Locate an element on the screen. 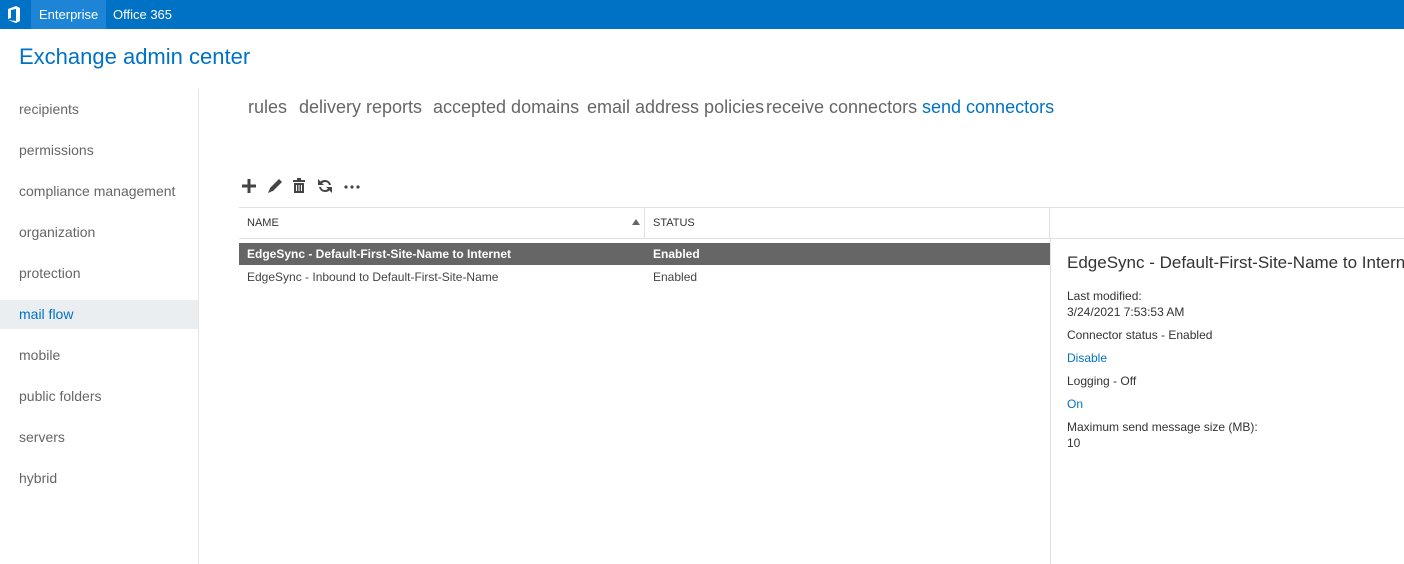  tab-send-connectors: send connectors is located at coordinates (988, 107).